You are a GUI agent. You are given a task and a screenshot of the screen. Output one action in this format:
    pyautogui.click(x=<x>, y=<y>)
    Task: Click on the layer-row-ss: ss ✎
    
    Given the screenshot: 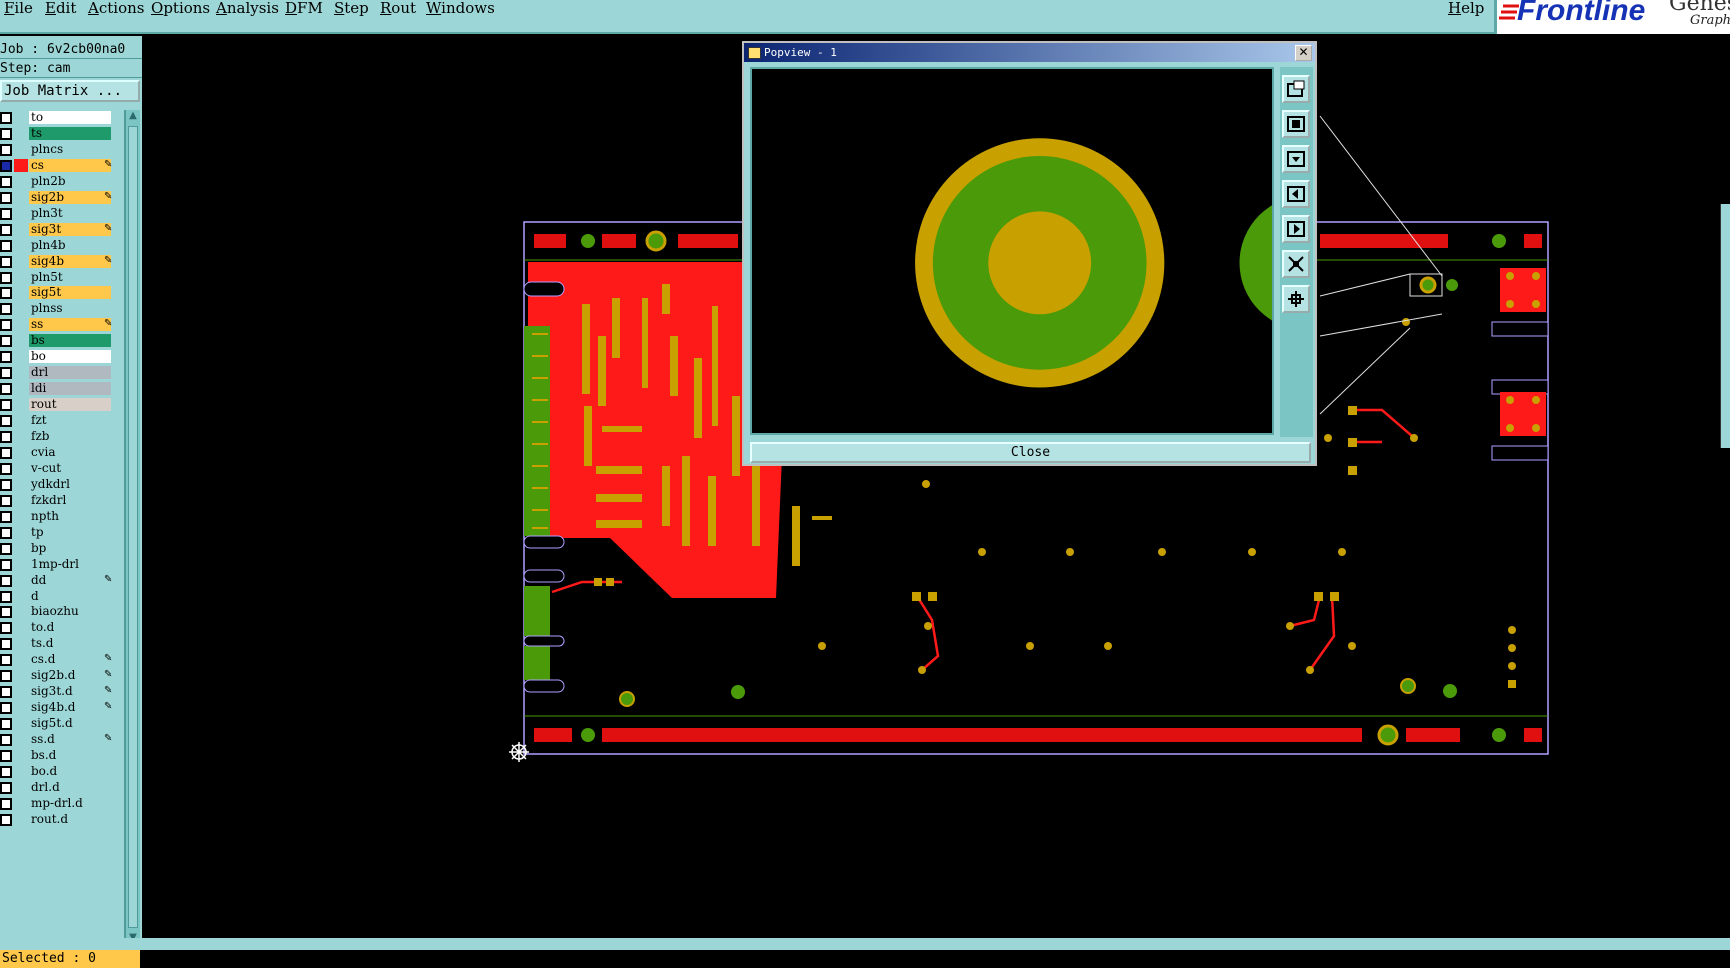 What is the action you would take?
    pyautogui.click(x=58, y=324)
    